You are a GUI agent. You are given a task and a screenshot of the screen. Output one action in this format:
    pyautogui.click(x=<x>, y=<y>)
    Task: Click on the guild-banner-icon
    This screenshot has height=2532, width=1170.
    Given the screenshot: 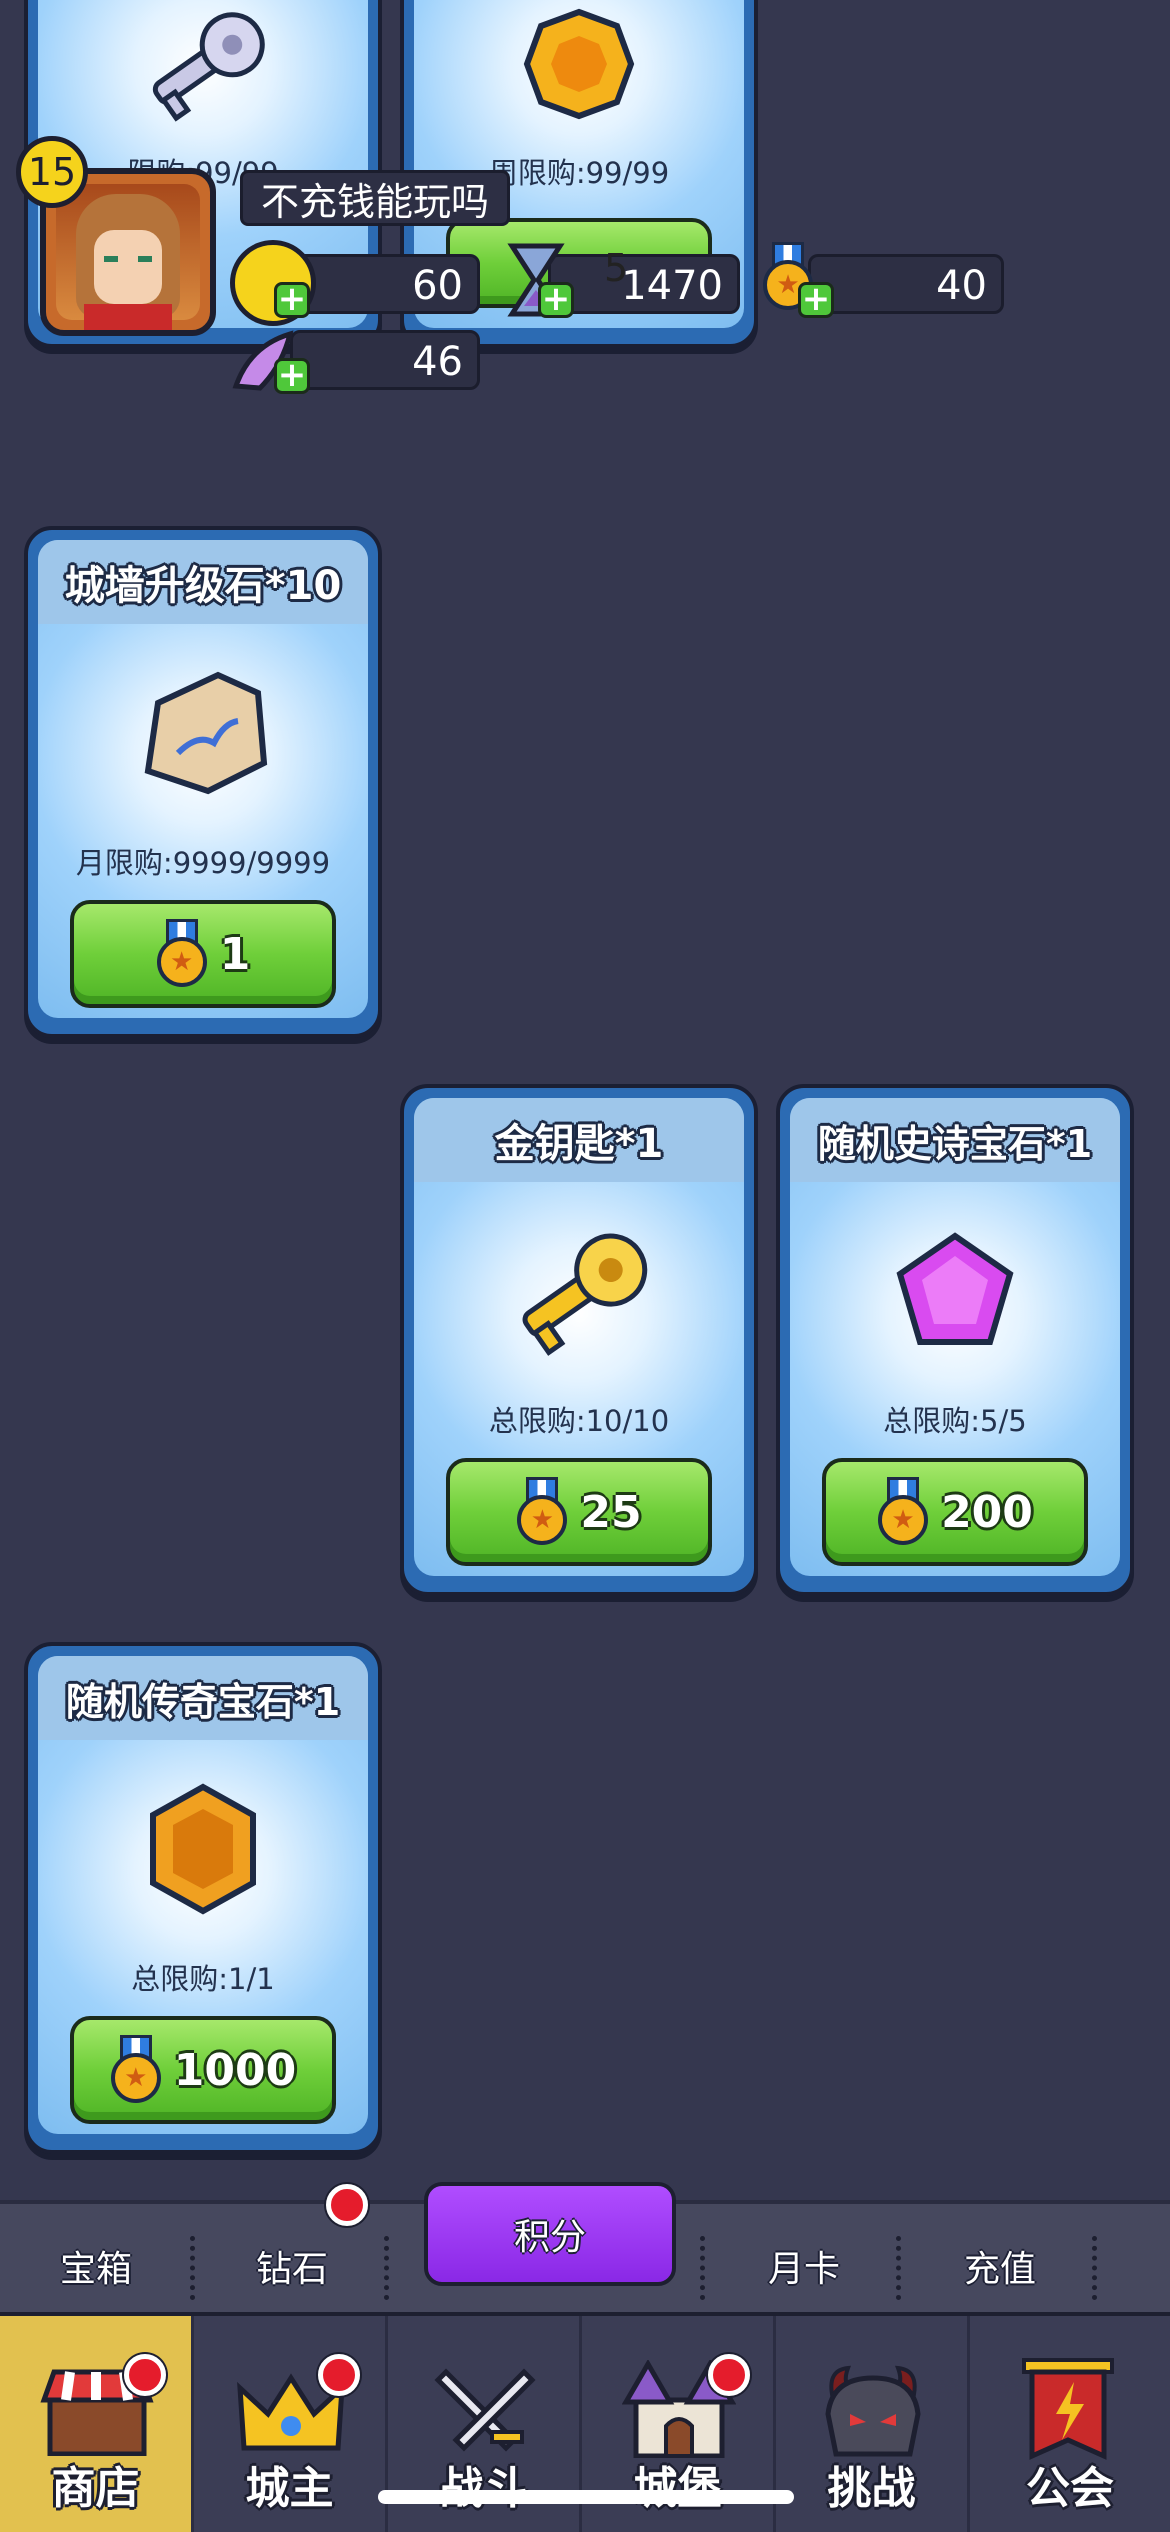 What is the action you would take?
    pyautogui.click(x=1068, y=2408)
    